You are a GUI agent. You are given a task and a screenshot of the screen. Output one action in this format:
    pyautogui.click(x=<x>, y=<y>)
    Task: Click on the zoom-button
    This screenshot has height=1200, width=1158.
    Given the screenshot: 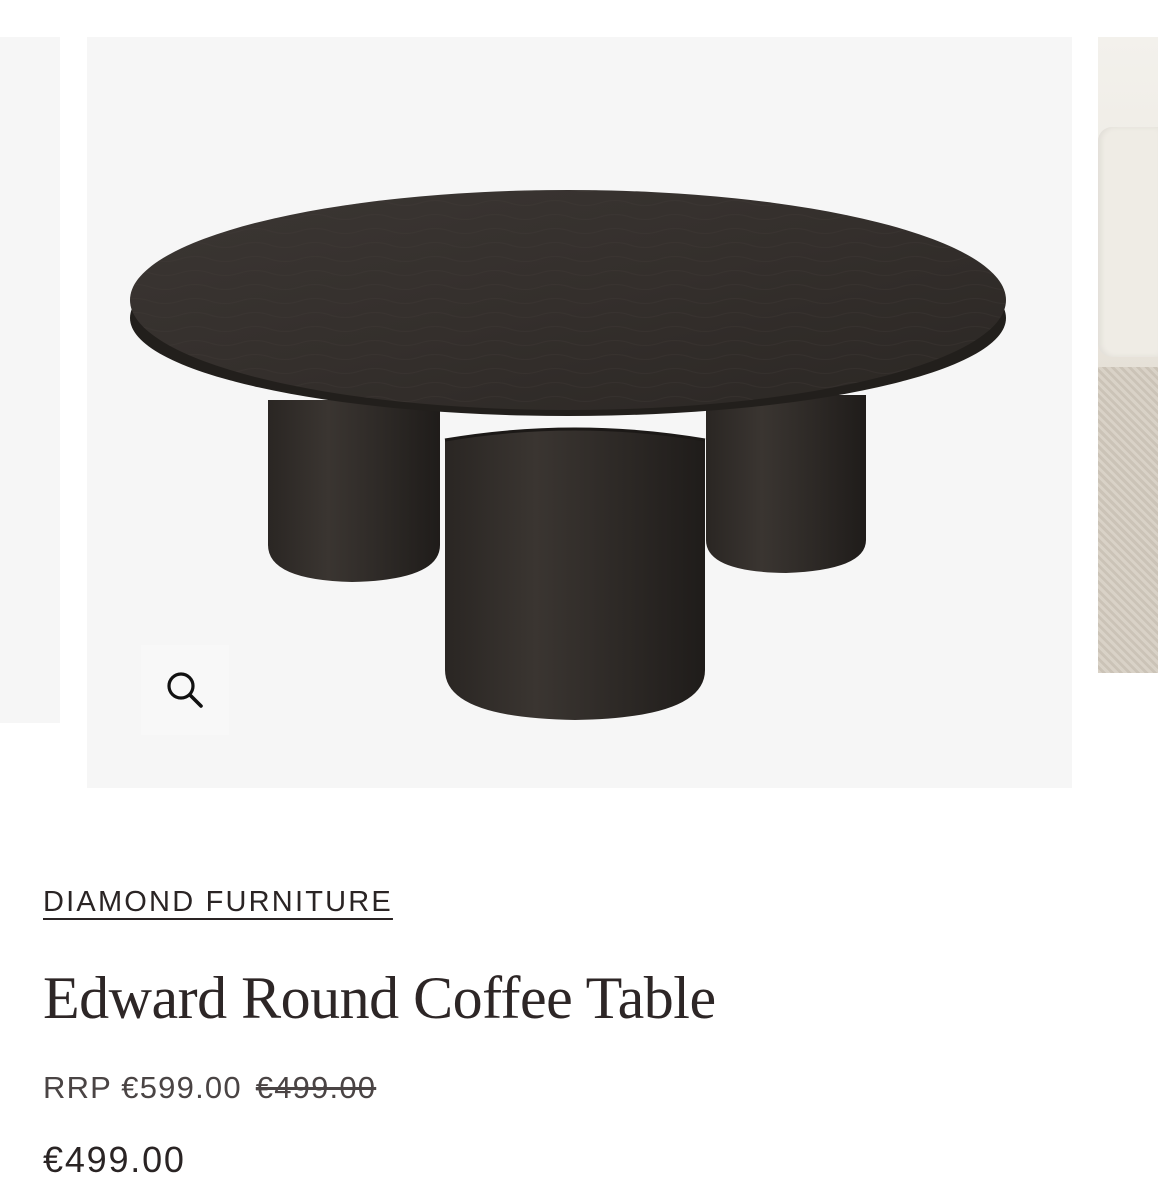 What is the action you would take?
    pyautogui.click(x=185, y=690)
    